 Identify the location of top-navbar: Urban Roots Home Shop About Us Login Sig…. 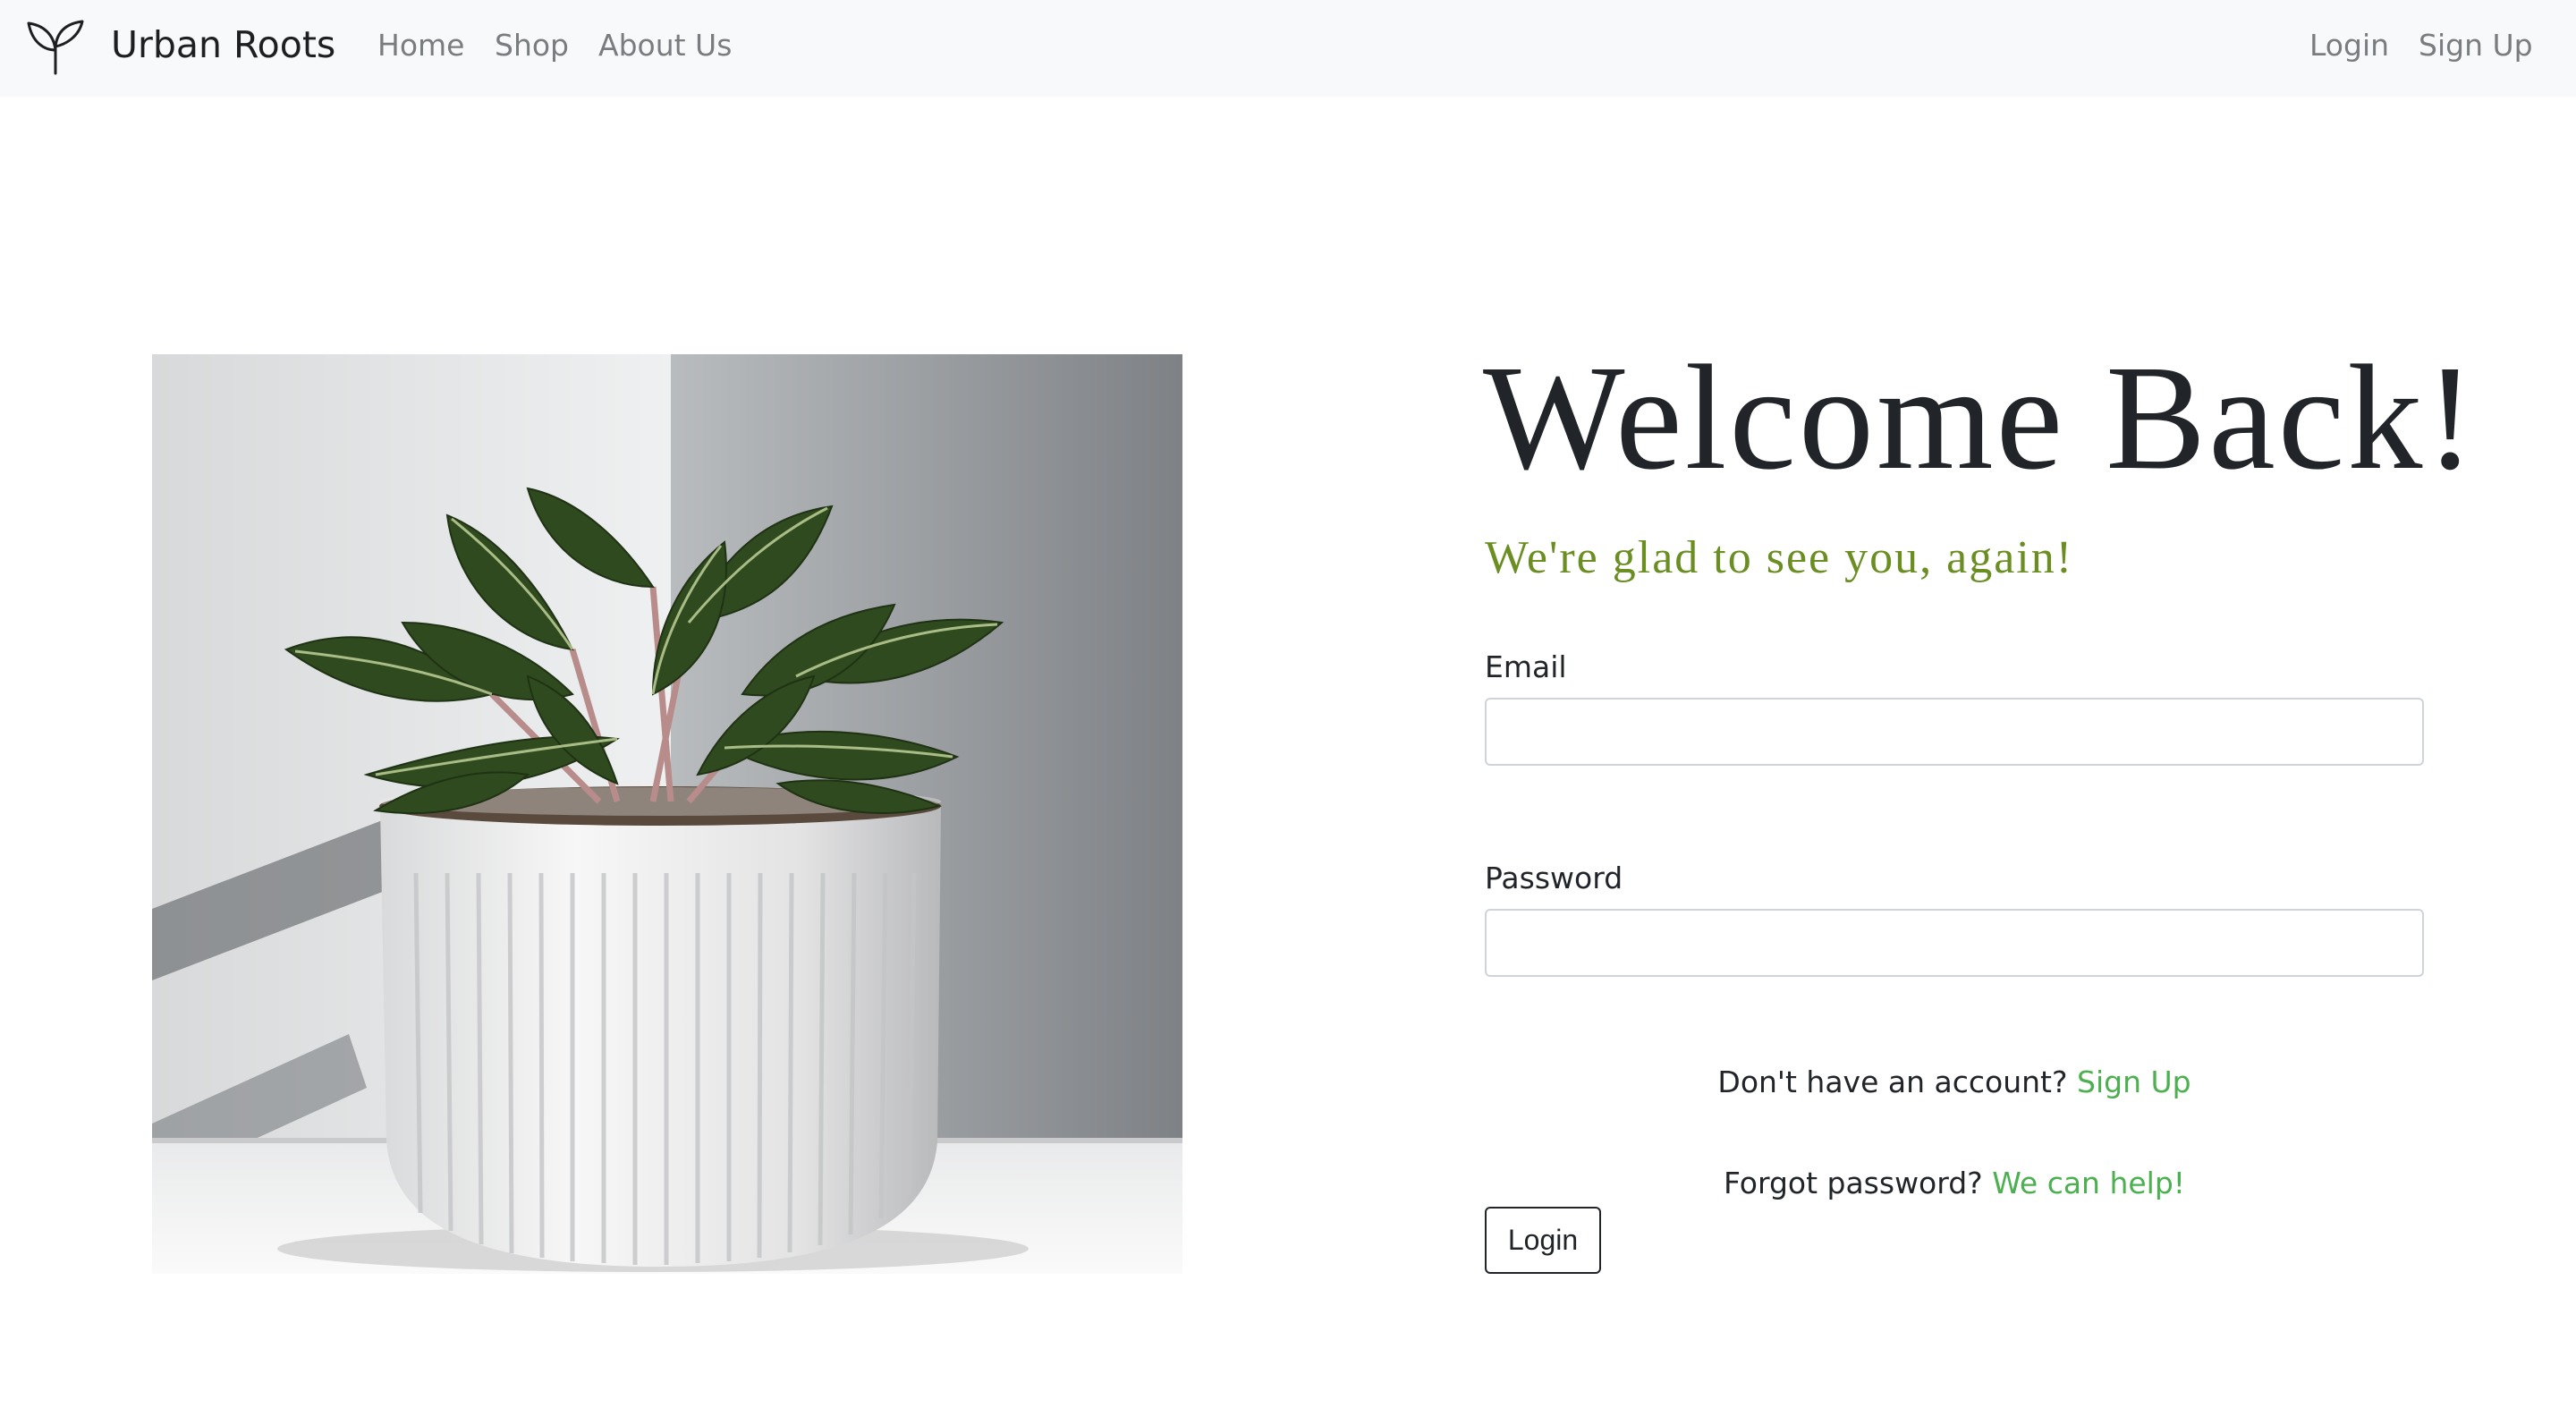
(1288, 48).